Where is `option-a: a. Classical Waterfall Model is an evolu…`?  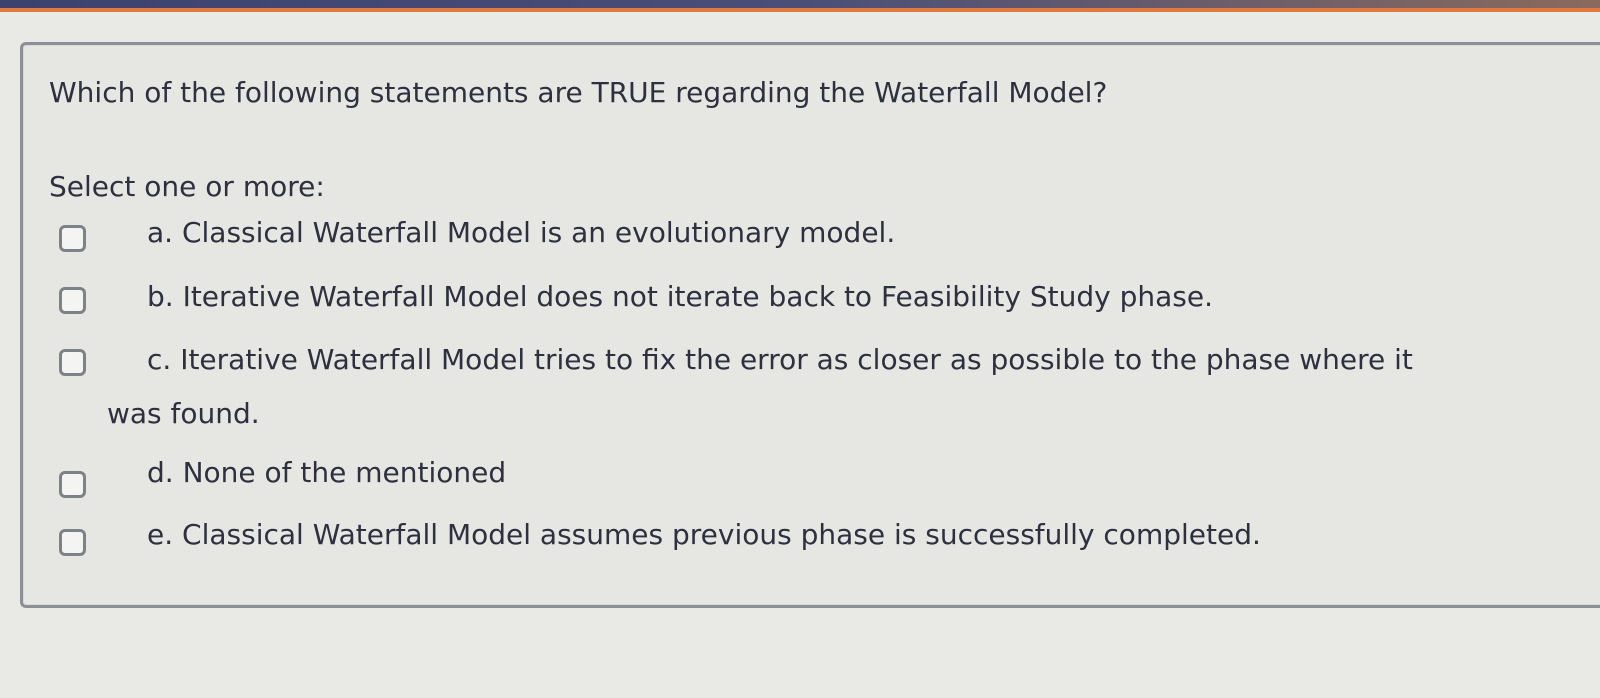 option-a: a. Classical Waterfall Model is an evolu… is located at coordinates (773, 235).